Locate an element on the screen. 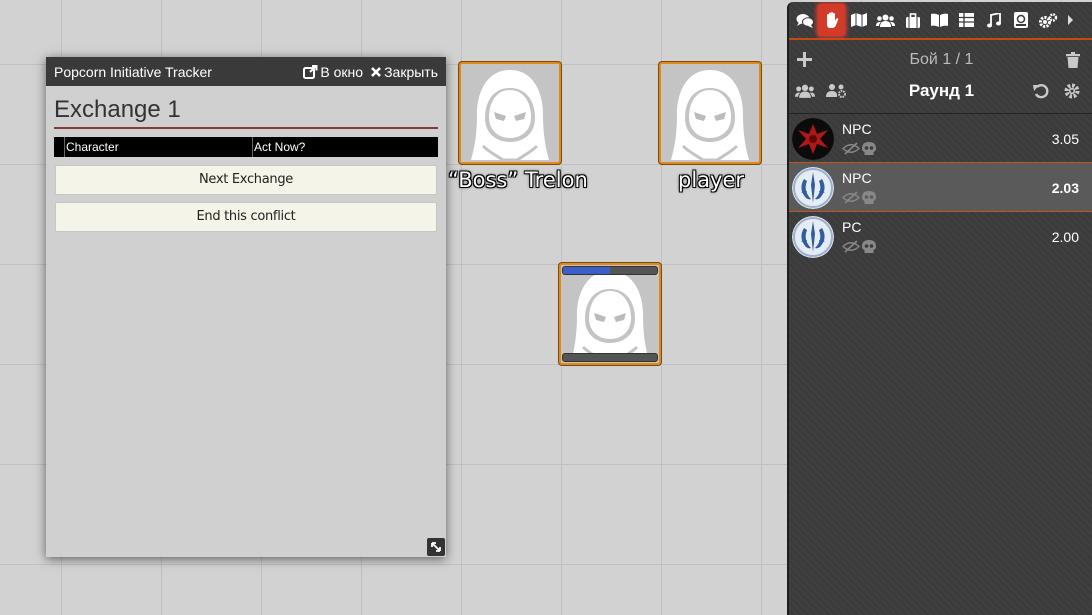  token-bar-bottom is located at coordinates (610, 357).